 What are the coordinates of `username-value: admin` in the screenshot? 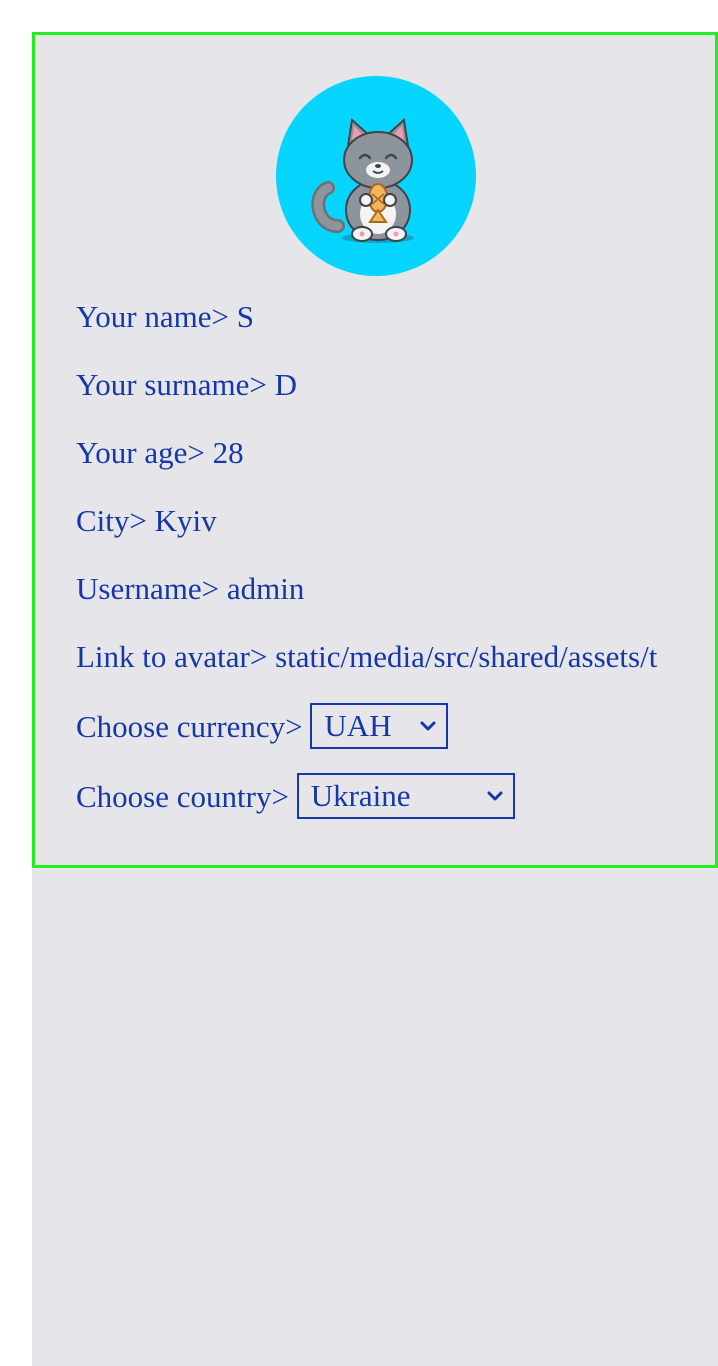 It's located at (265, 588).